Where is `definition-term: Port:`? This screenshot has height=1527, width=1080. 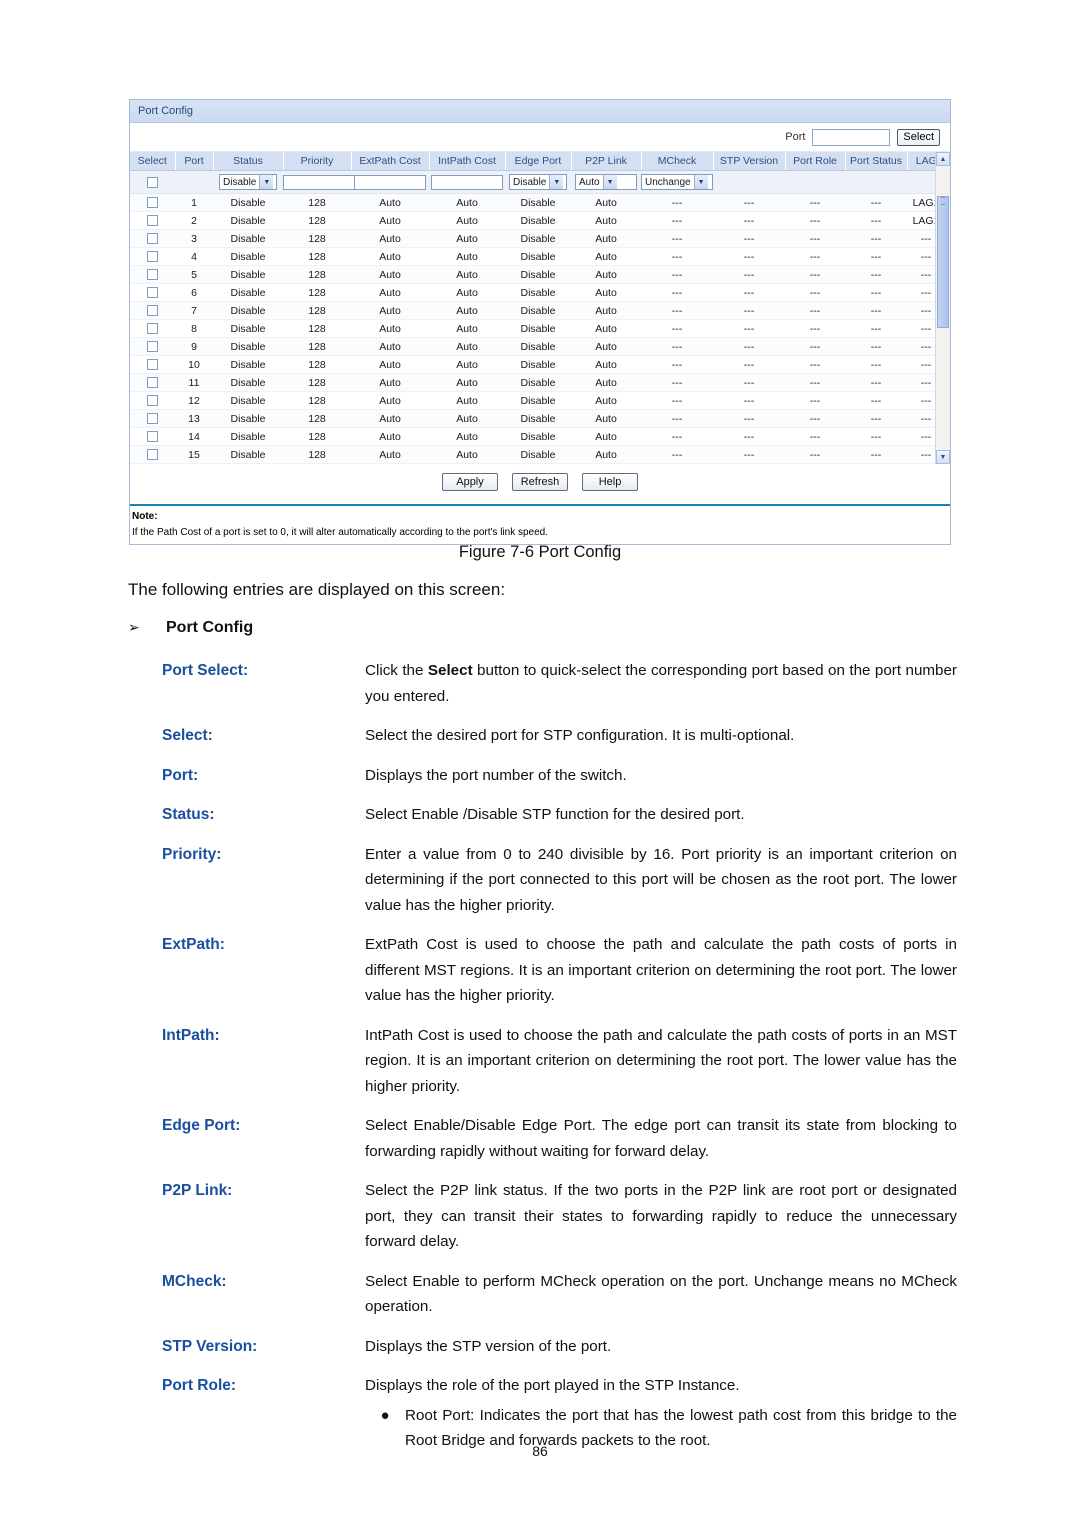 definition-term: Port: is located at coordinates (180, 775).